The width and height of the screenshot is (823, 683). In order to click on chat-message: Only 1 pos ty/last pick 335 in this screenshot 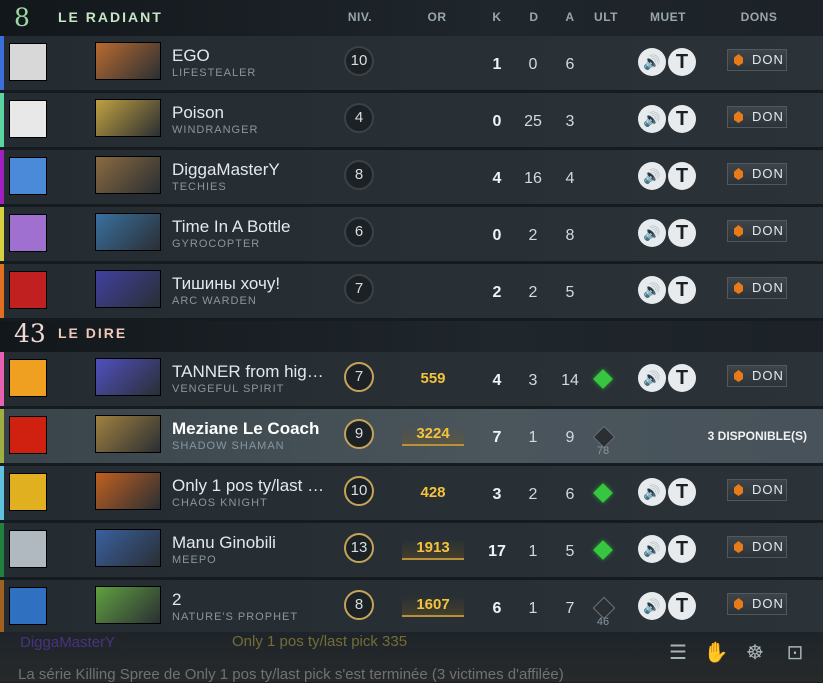, I will do `click(320, 641)`.